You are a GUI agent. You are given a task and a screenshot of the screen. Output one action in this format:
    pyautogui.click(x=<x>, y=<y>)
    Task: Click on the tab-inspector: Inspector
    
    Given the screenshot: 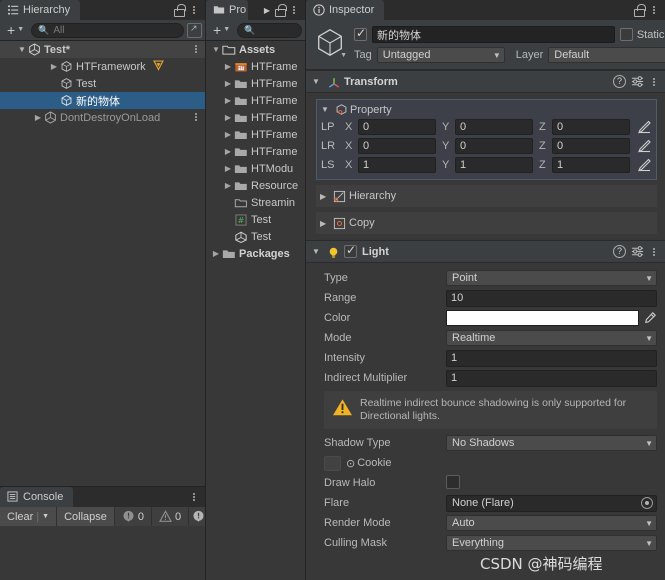 What is the action you would take?
    pyautogui.click(x=345, y=10)
    